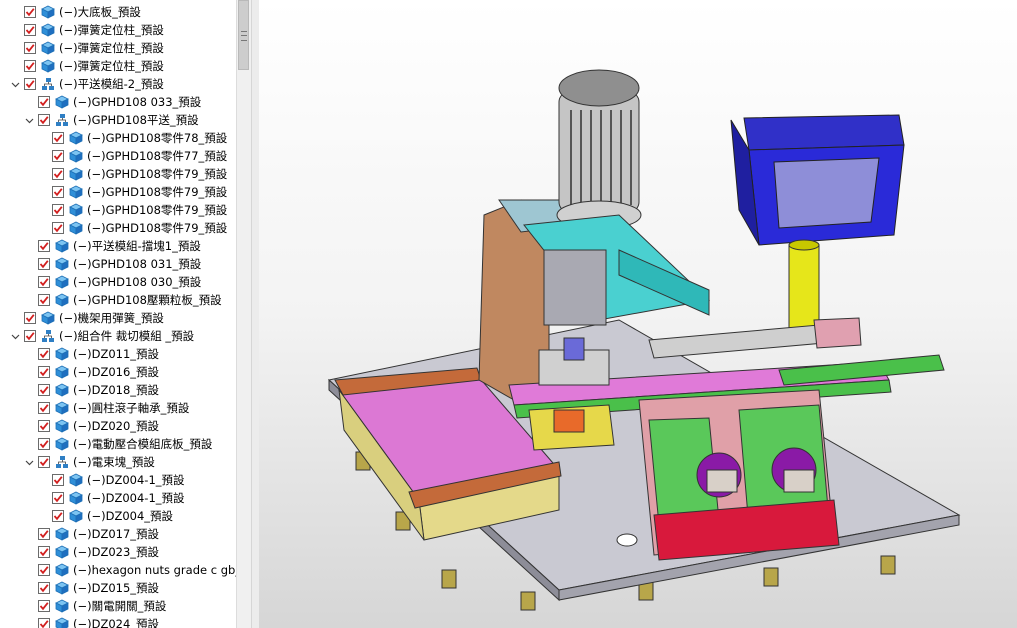 The width and height of the screenshot is (1017, 628). What do you see at coordinates (137, 246) in the screenshot?
I see `tree-item-label: (−)平送模組-擋塊1_預設` at bounding box center [137, 246].